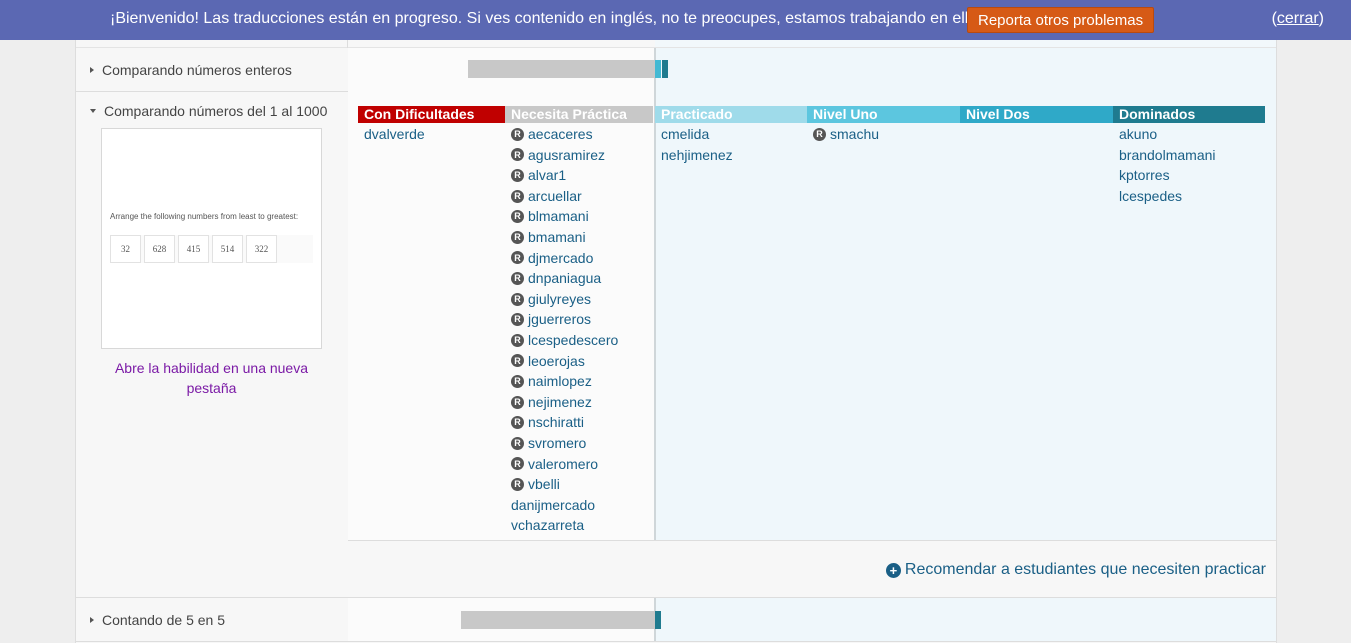 The height and width of the screenshot is (643, 1351). Describe the element at coordinates (731, 114) in the screenshot. I see `mastery-column-header: Practicado` at that location.